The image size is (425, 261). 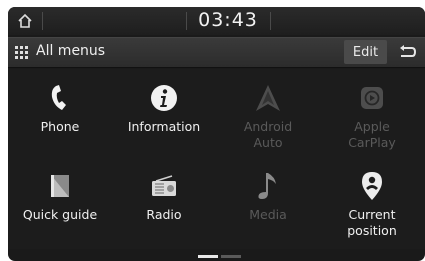 What do you see at coordinates (60, 126) in the screenshot?
I see `tile-label: Phone` at bounding box center [60, 126].